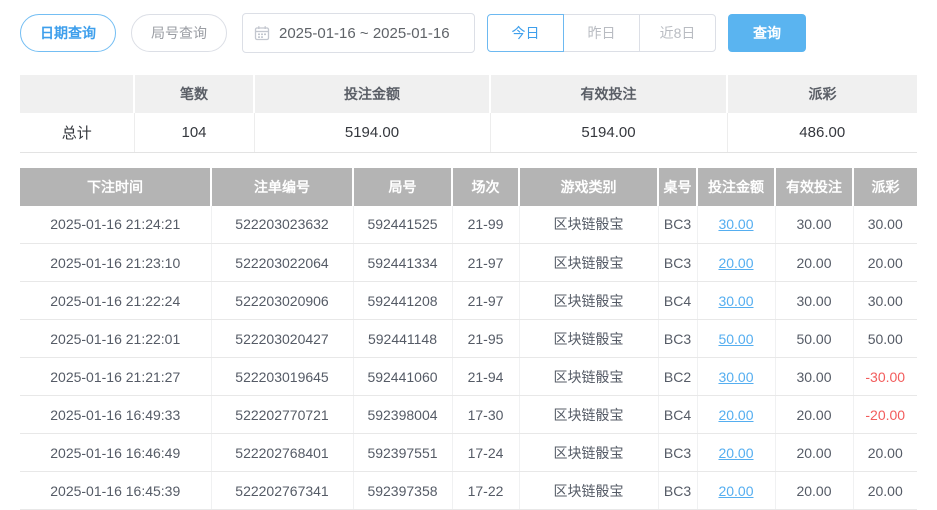  Describe the element at coordinates (372, 132) in the screenshot. I see `summary-bet-amount-value: 5194.00` at that location.